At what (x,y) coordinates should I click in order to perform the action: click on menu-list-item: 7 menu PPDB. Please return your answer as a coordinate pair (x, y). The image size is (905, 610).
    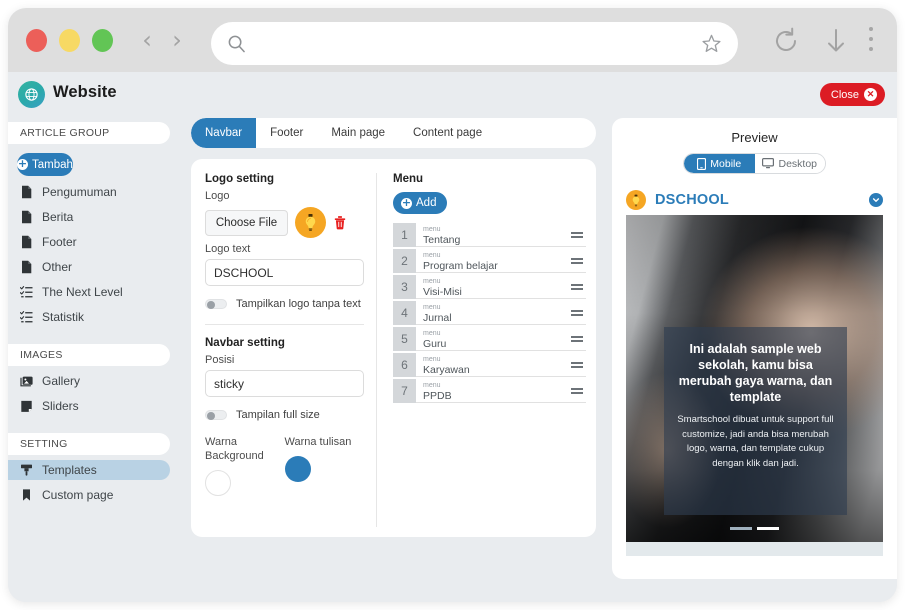
    Looking at the image, I should click on (489, 391).